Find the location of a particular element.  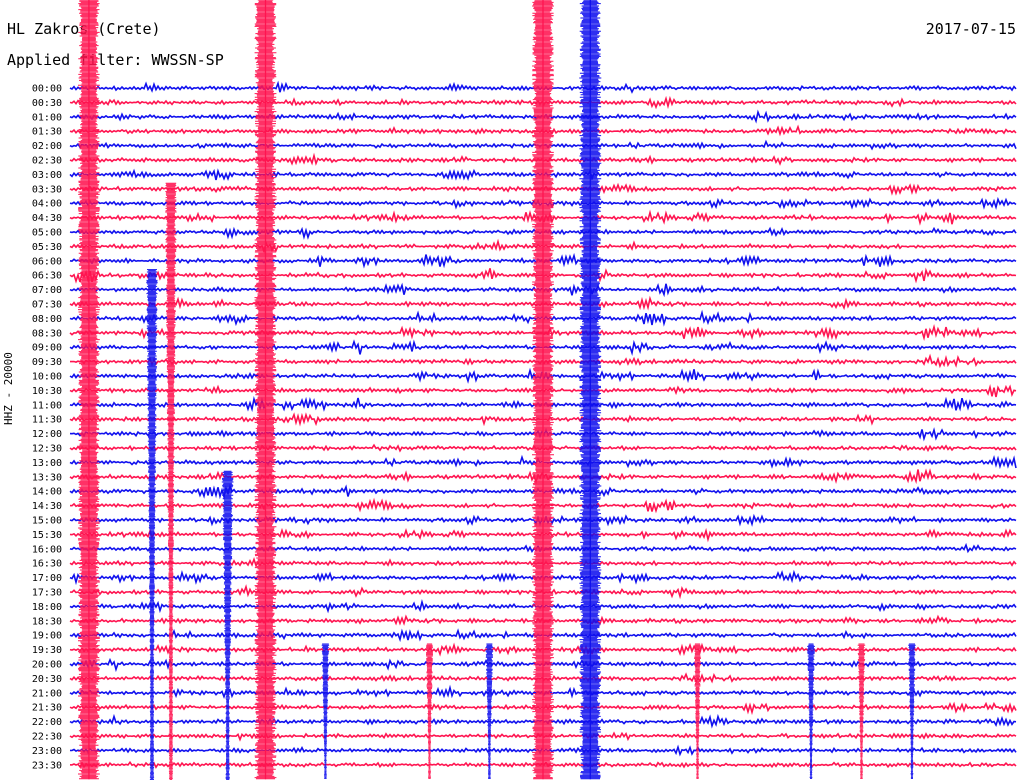

time-tick-label: 07:30 is located at coordinates (47, 305).